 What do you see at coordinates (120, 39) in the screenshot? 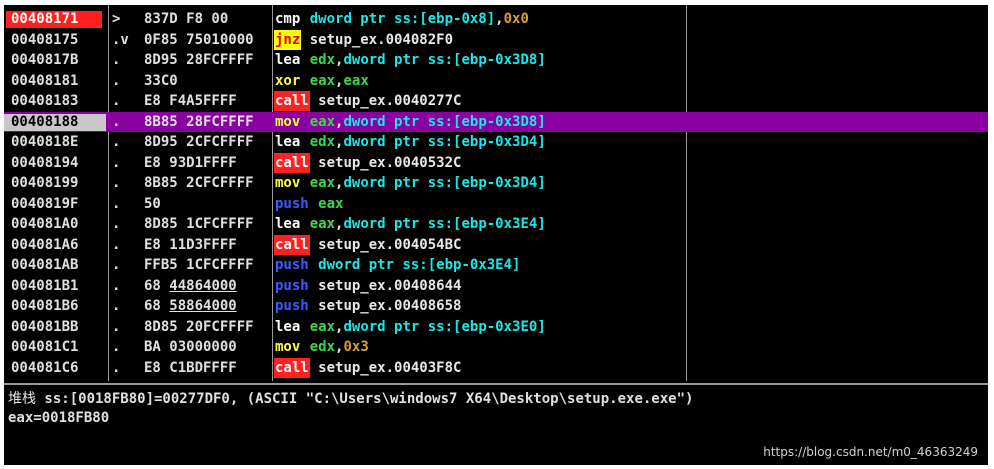
I see `flow-marker: .v` at bounding box center [120, 39].